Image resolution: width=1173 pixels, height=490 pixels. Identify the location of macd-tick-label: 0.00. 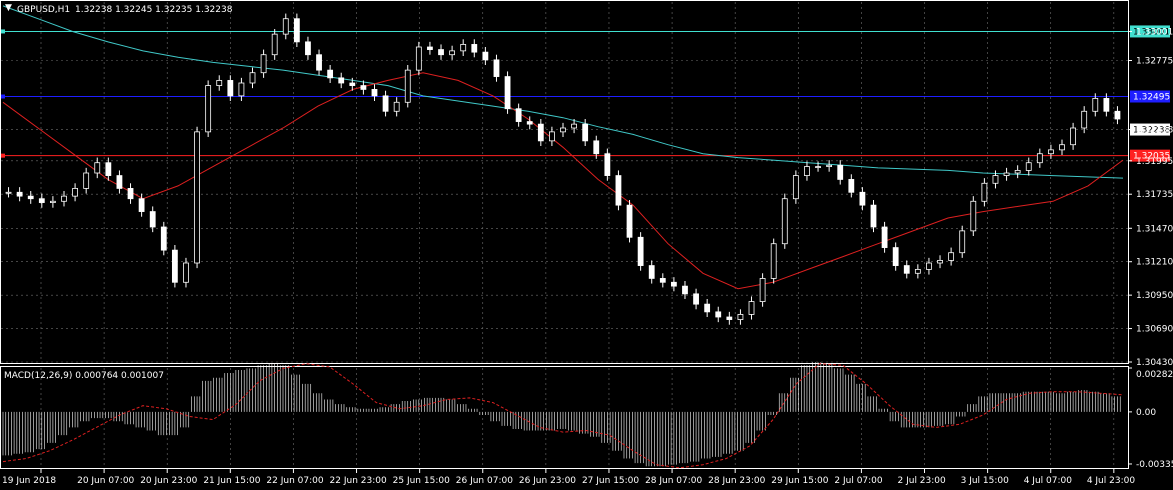
(1146, 413).